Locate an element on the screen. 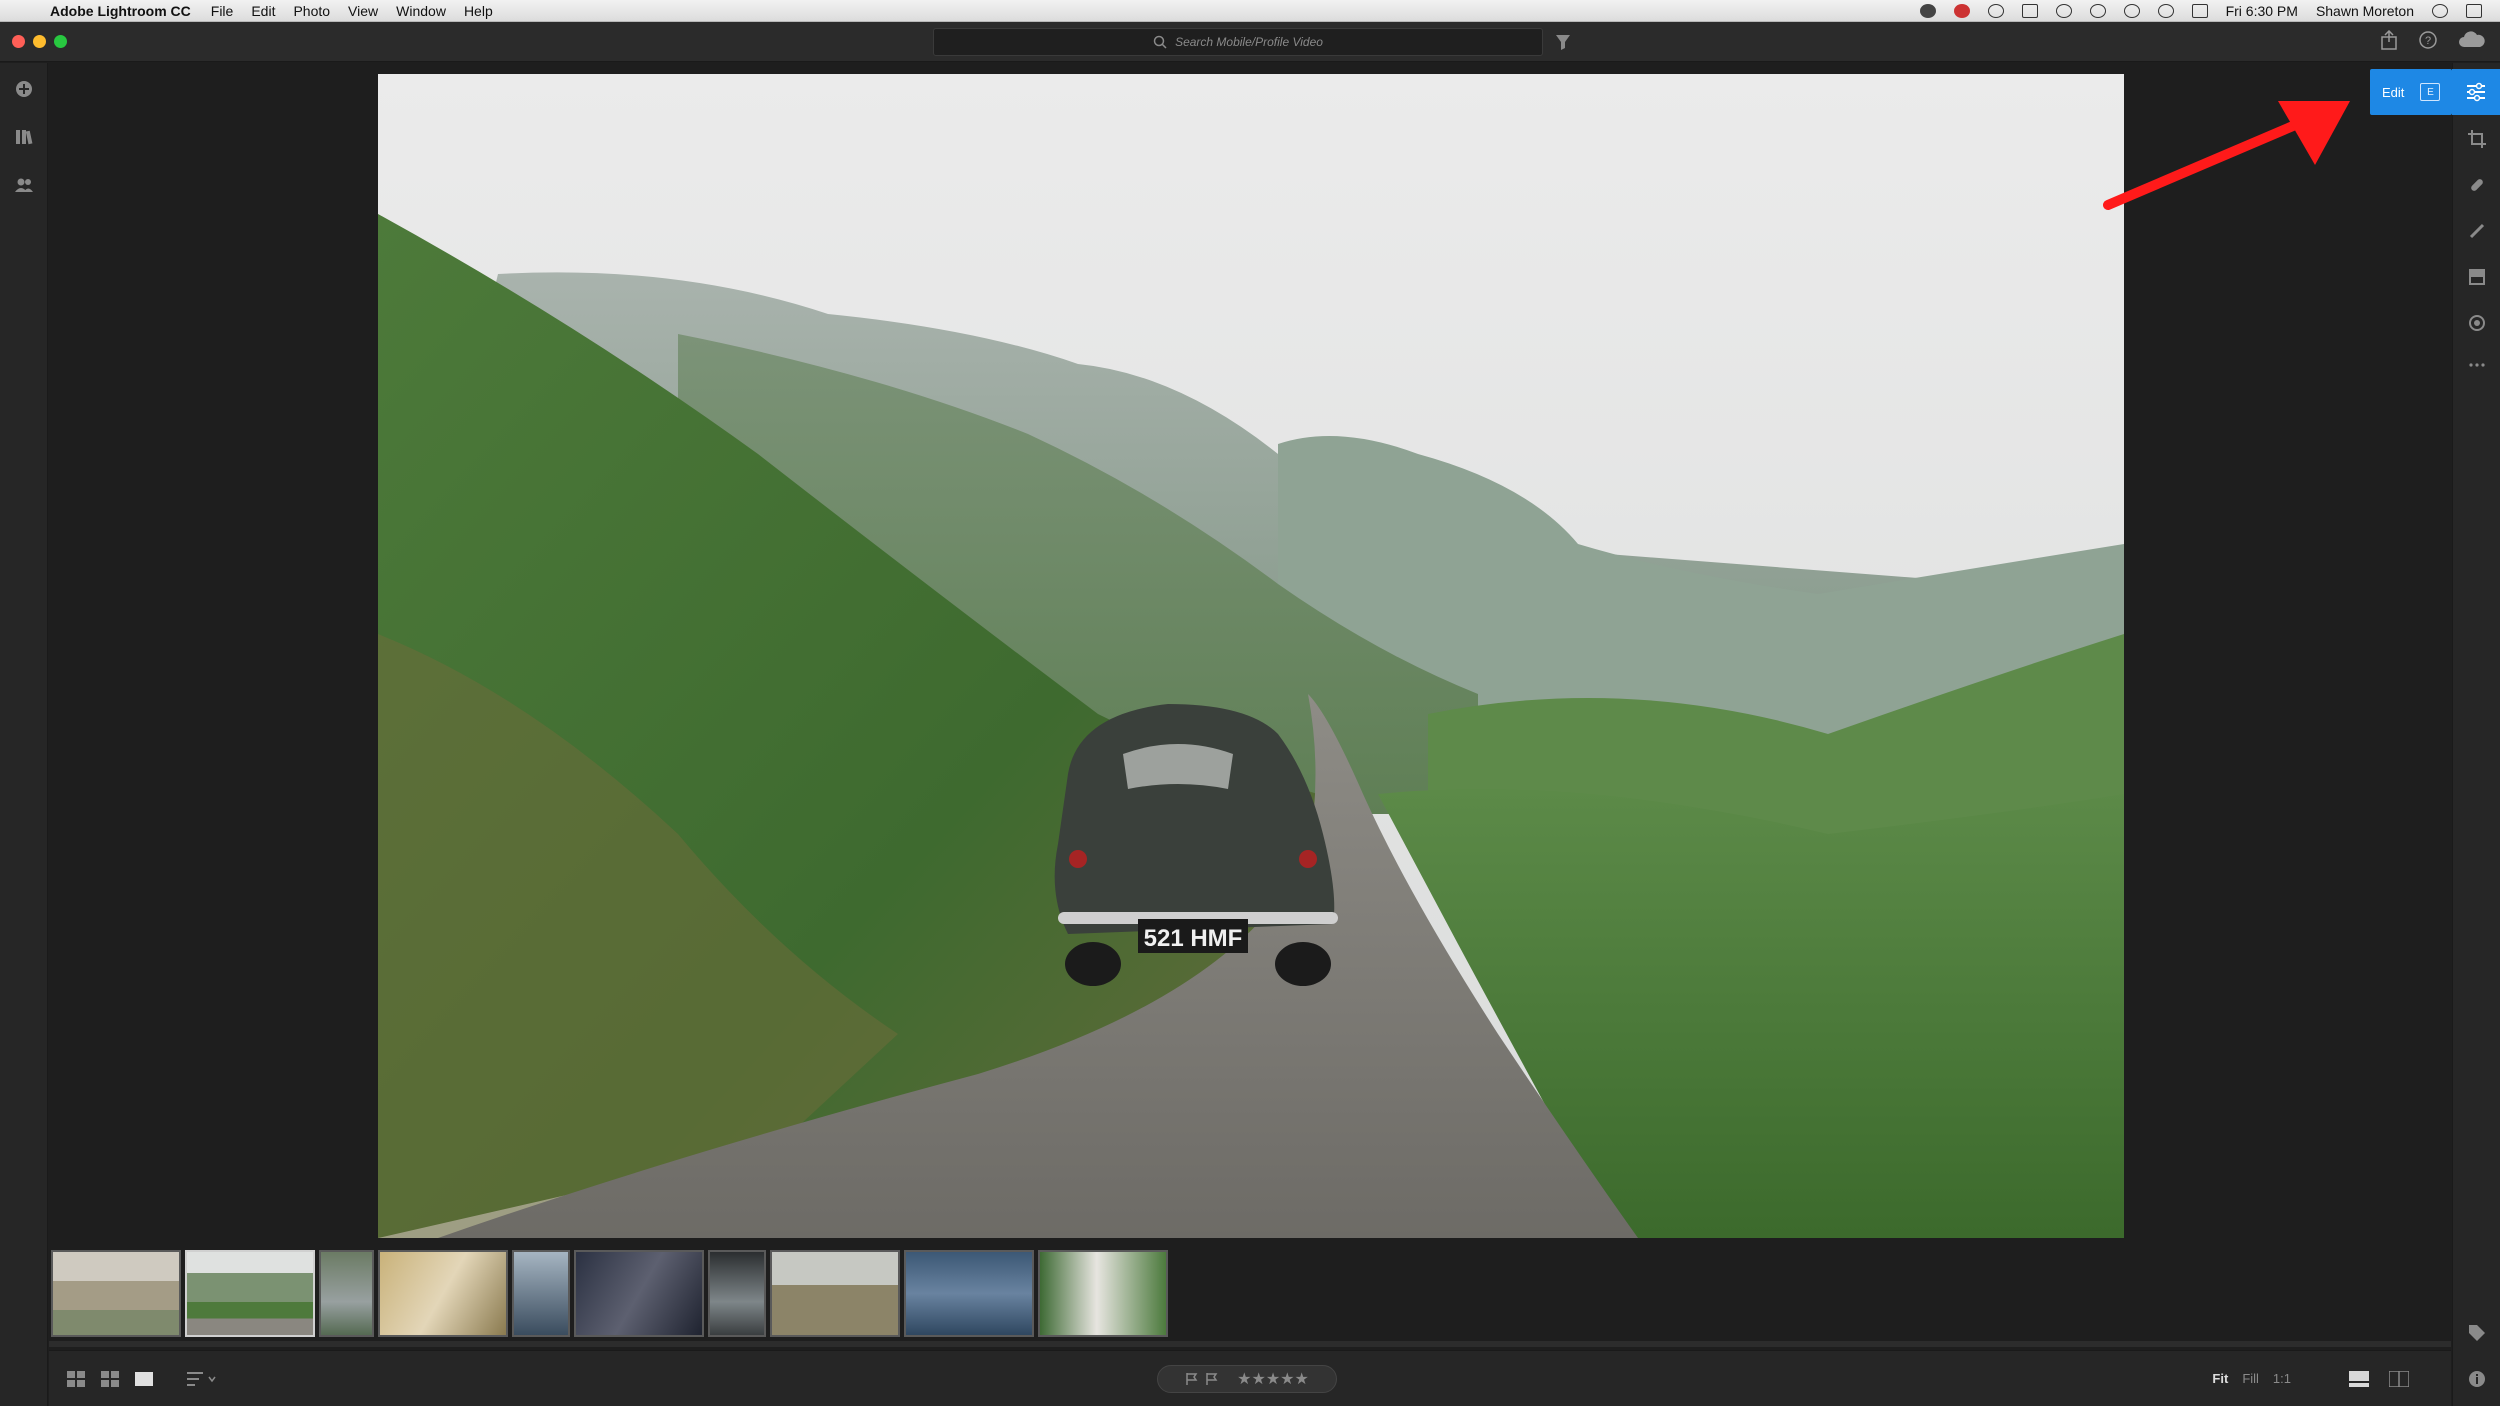 This screenshot has width=2500, height=1406. app-toolbar: Search Mobile/Profile Video ? is located at coordinates (1250, 42).